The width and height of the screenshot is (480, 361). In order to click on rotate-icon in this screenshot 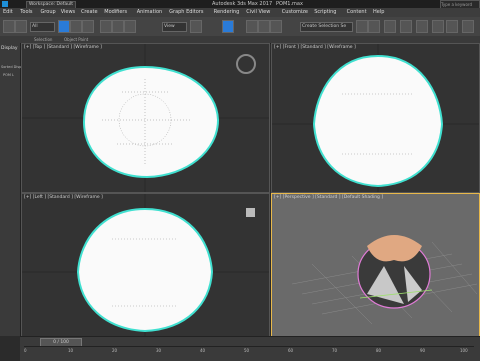, I will do `click(118, 26)`.